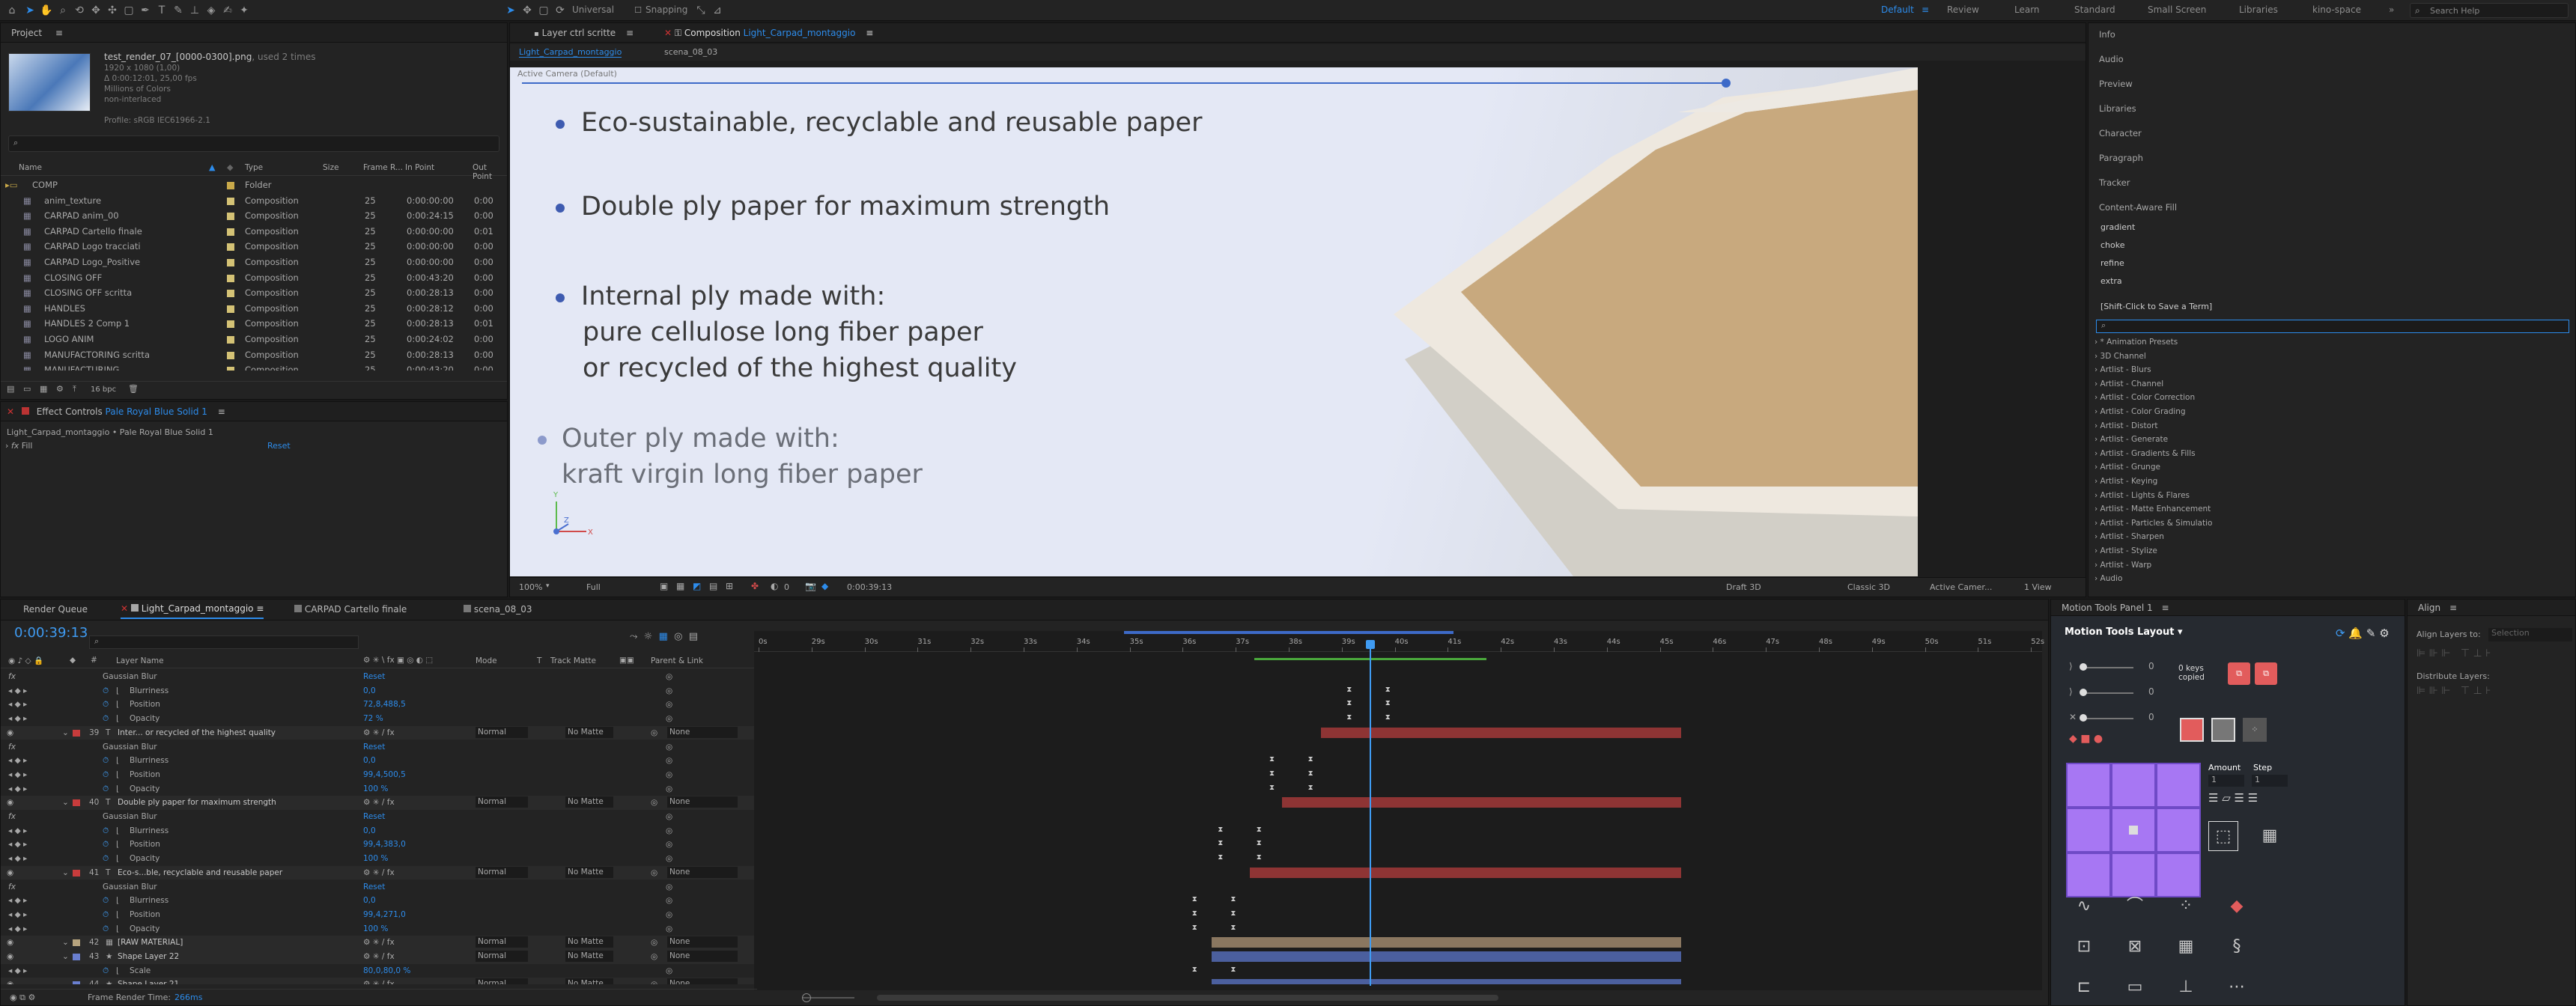 This screenshot has width=2576, height=1006. I want to click on show-snapshot-icon: ◆, so click(824, 586).